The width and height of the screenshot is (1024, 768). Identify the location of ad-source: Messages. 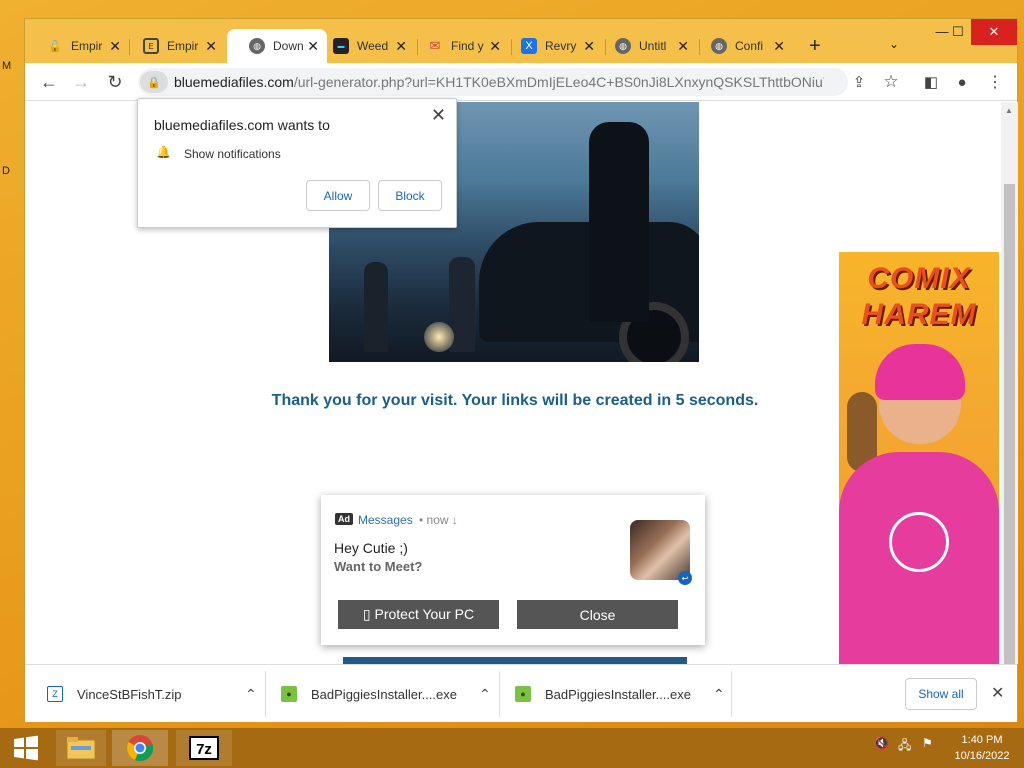
(385, 520).